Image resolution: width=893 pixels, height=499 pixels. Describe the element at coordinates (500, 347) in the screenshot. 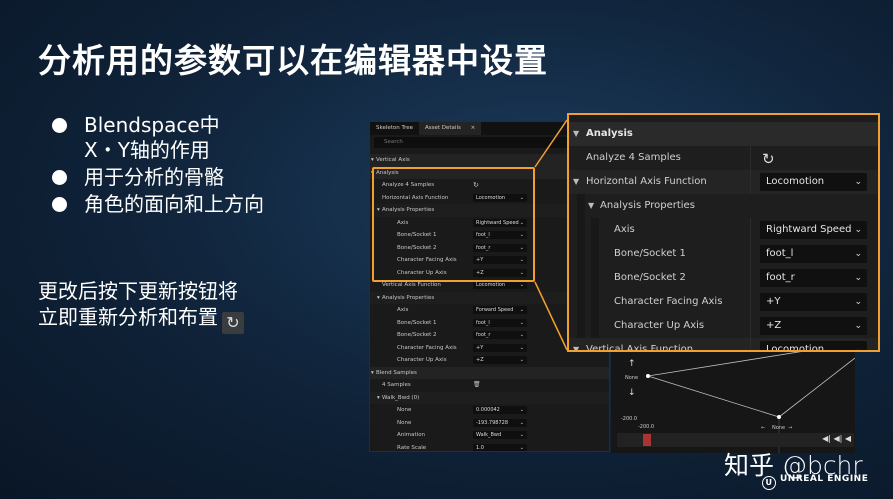

I see `row-value-field: +Y ⌄` at that location.